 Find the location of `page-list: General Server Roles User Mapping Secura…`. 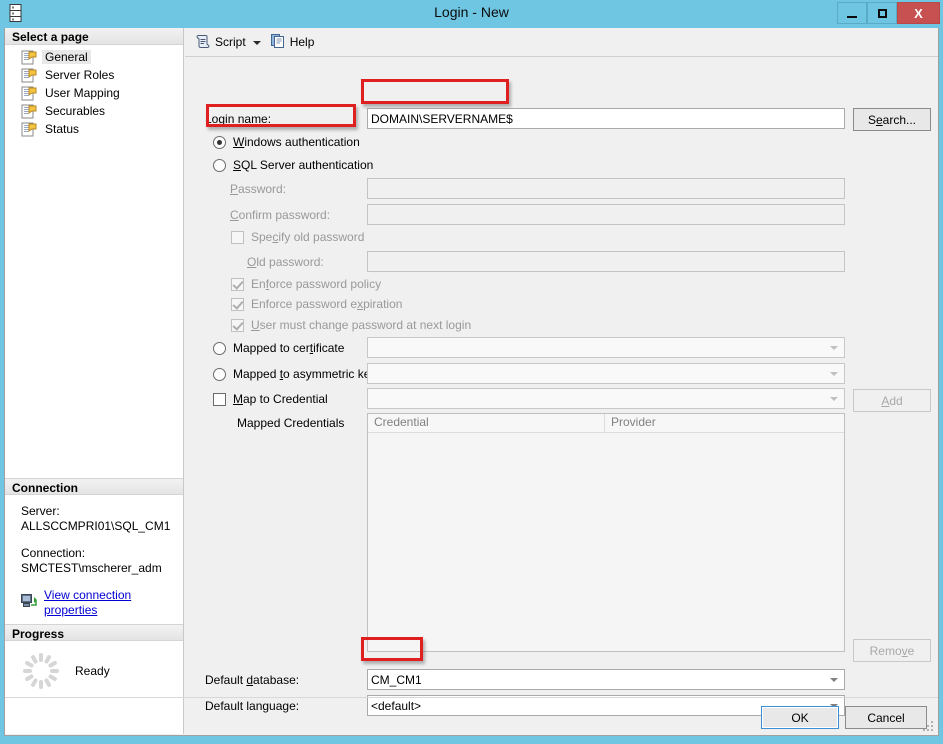

page-list: General Server Roles User Mapping Secura… is located at coordinates (94, 93).